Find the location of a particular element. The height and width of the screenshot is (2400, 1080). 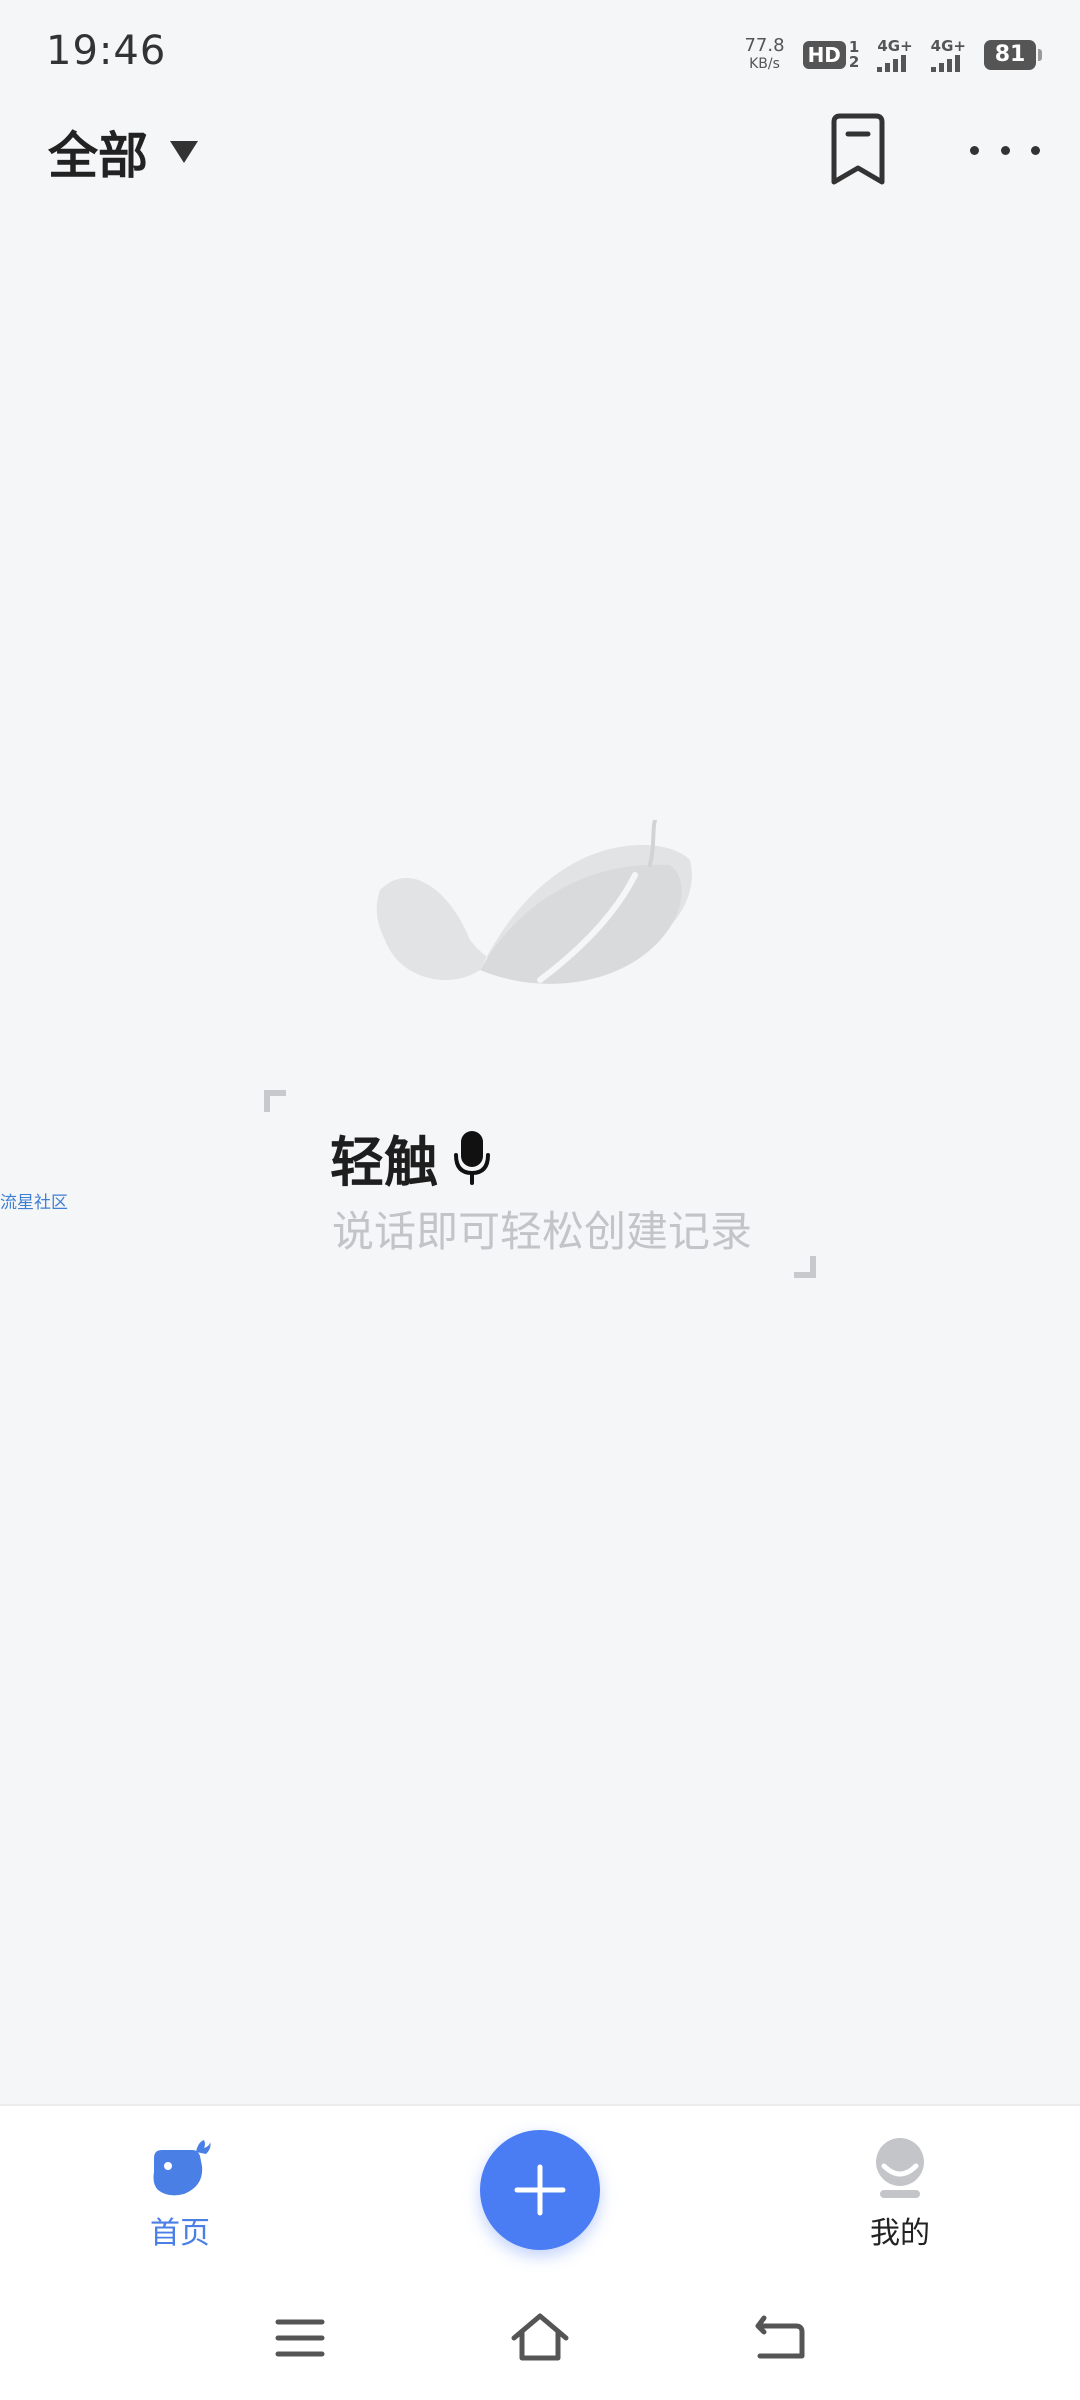

home-icon is located at coordinates (540, 2337).